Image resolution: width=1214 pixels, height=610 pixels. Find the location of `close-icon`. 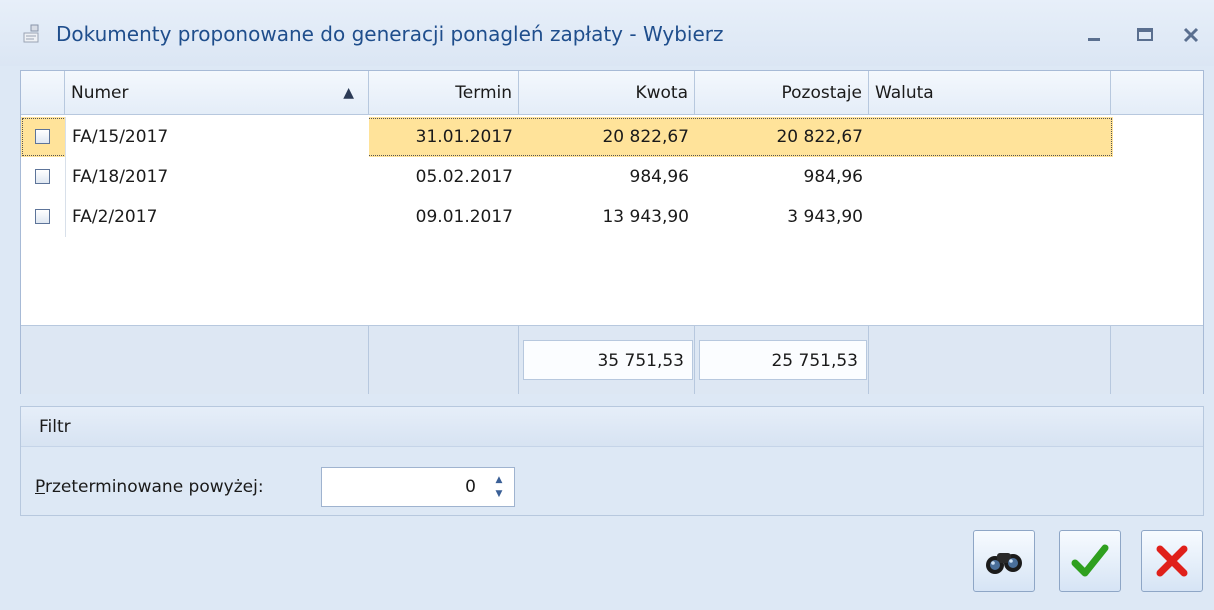

close-icon is located at coordinates (1191, 35).